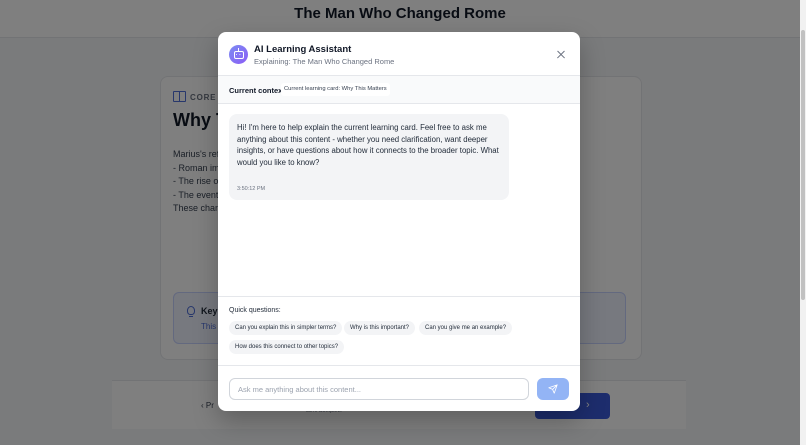  What do you see at coordinates (466, 328) in the screenshot?
I see `quick-question-chip: Can you give me an example?` at bounding box center [466, 328].